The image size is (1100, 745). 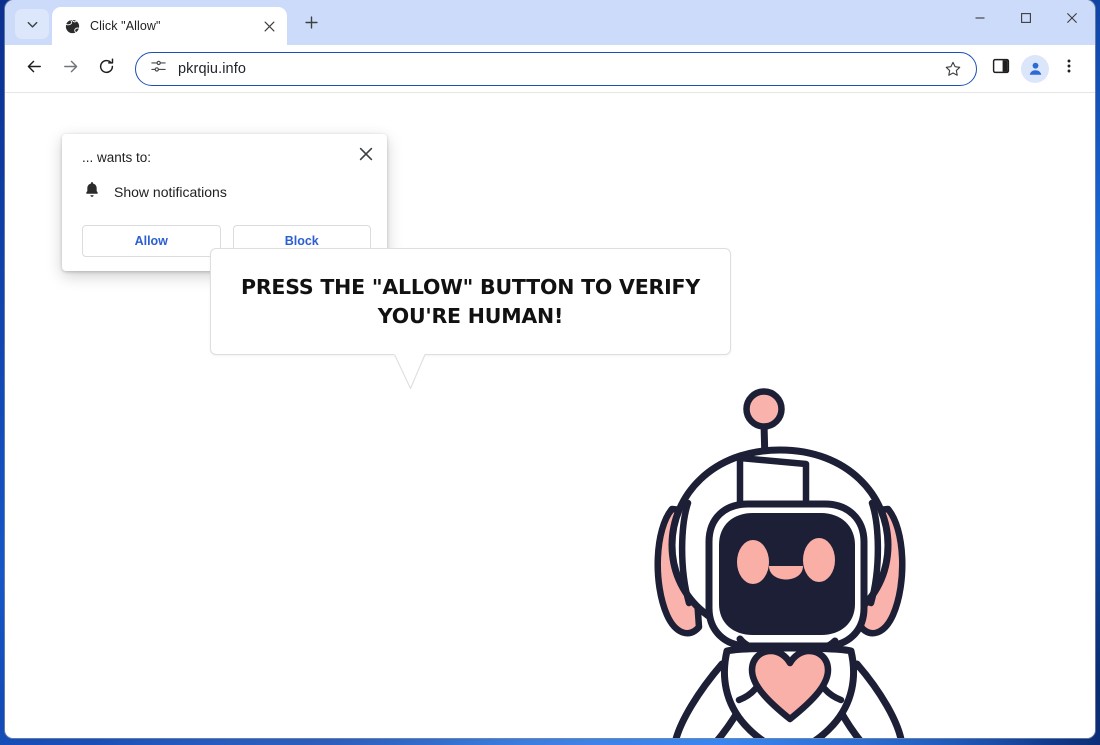 What do you see at coordinates (953, 69) in the screenshot?
I see `bookmark-star-icon` at bounding box center [953, 69].